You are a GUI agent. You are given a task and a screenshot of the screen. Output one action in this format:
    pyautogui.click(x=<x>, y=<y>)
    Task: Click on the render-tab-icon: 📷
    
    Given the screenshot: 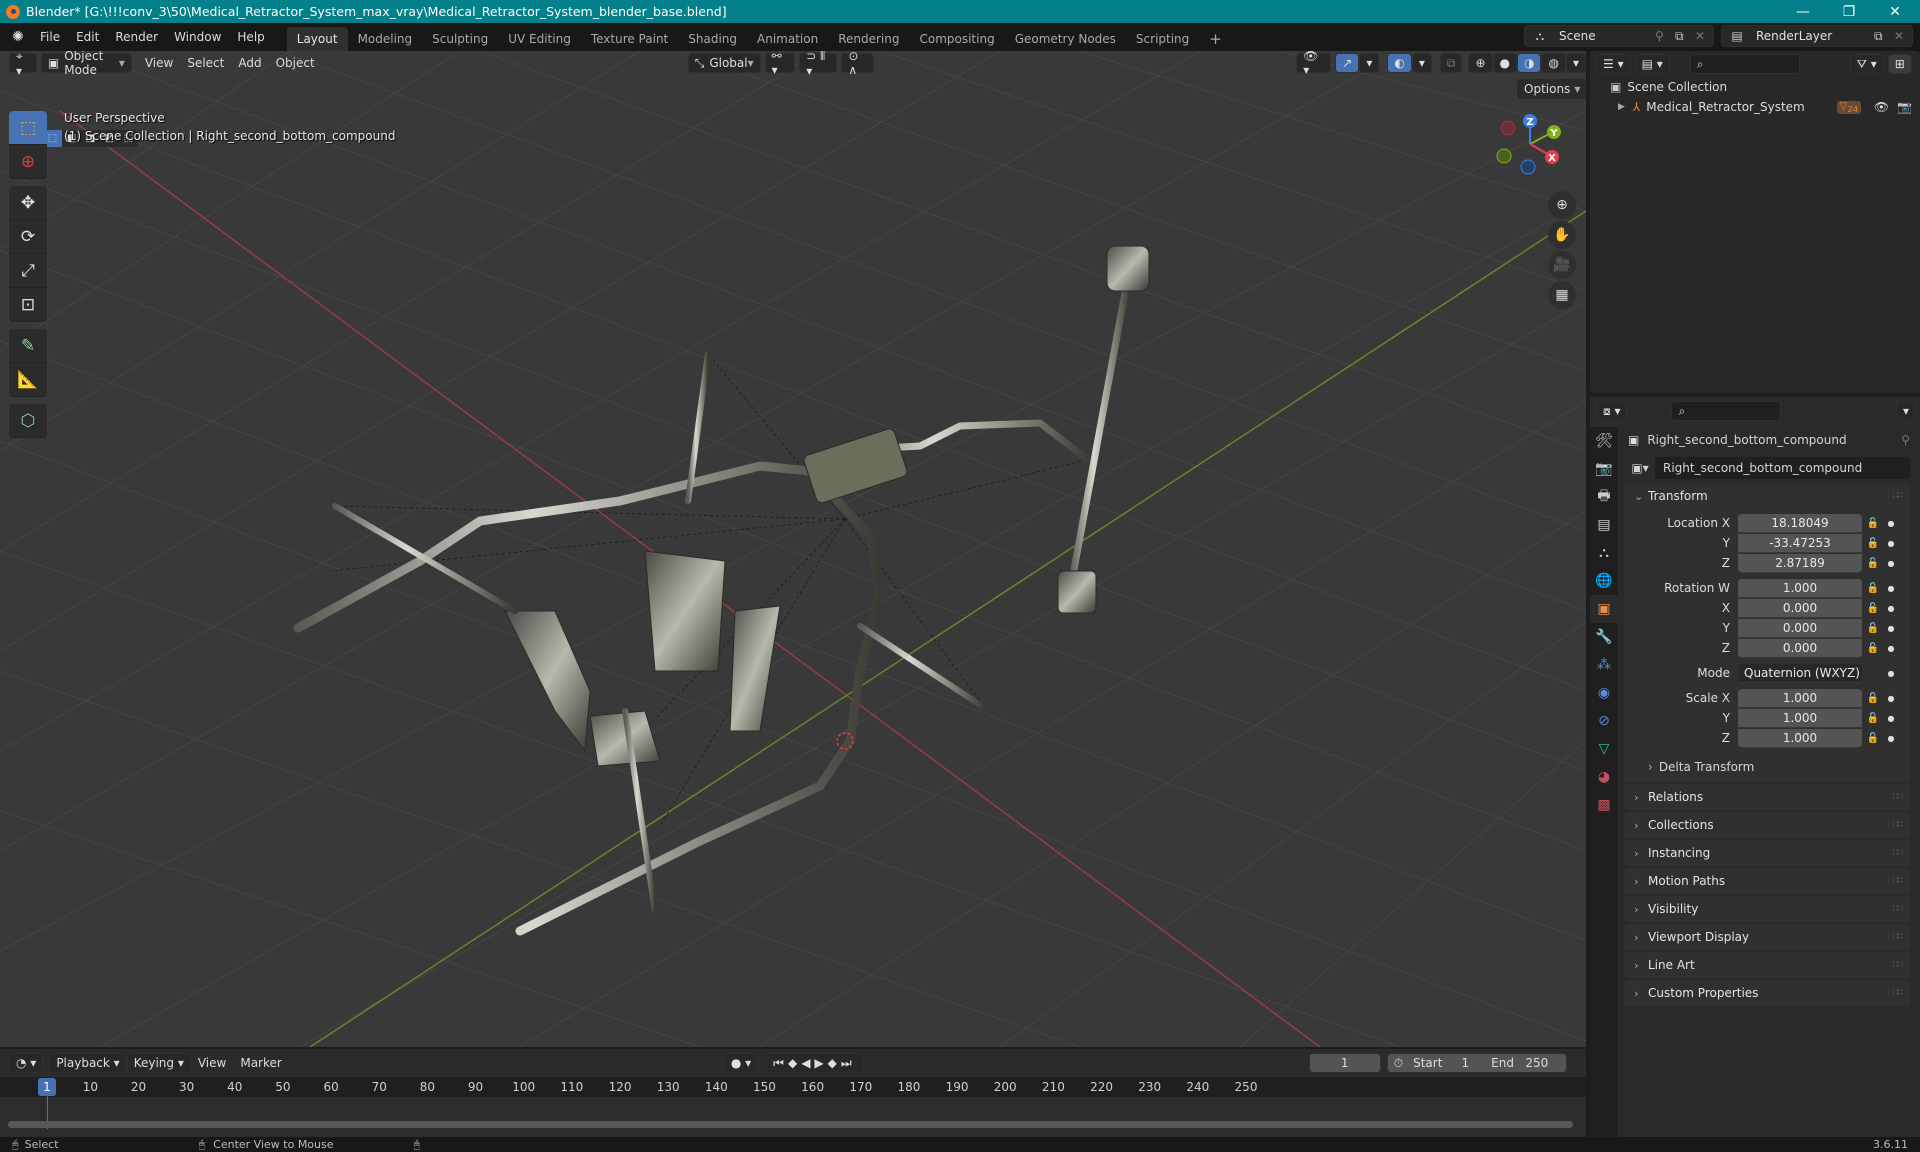 What is the action you would take?
    pyautogui.click(x=1604, y=469)
    